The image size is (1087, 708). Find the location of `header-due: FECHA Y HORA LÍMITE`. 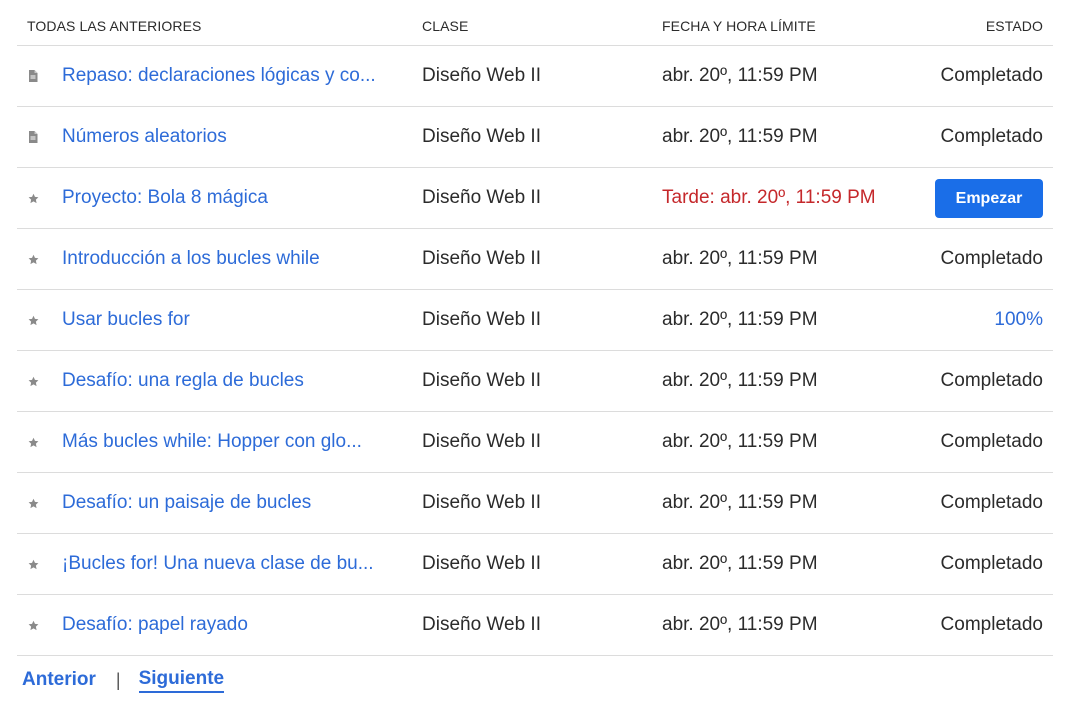

header-due: FECHA Y HORA LÍMITE is located at coordinates (792, 26).